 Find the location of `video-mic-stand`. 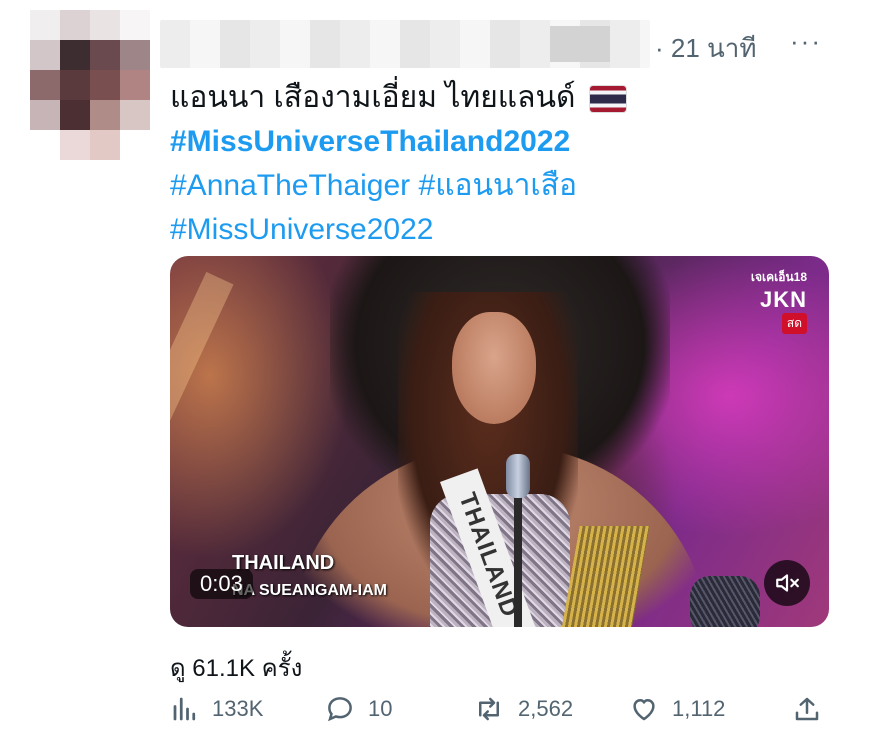

video-mic-stand is located at coordinates (518, 551).